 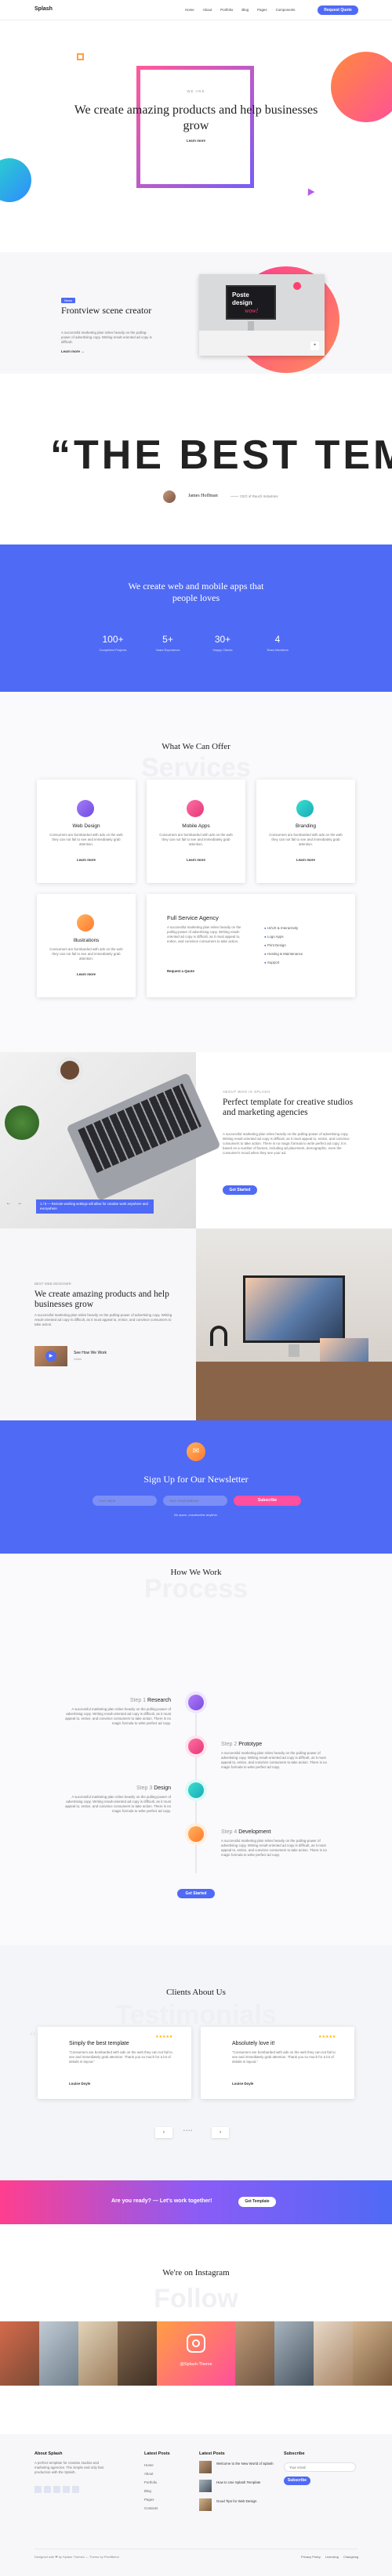 I want to click on instagram-section: Follow We're on Instagram @Splash-Theme, so click(x=196, y=2329).